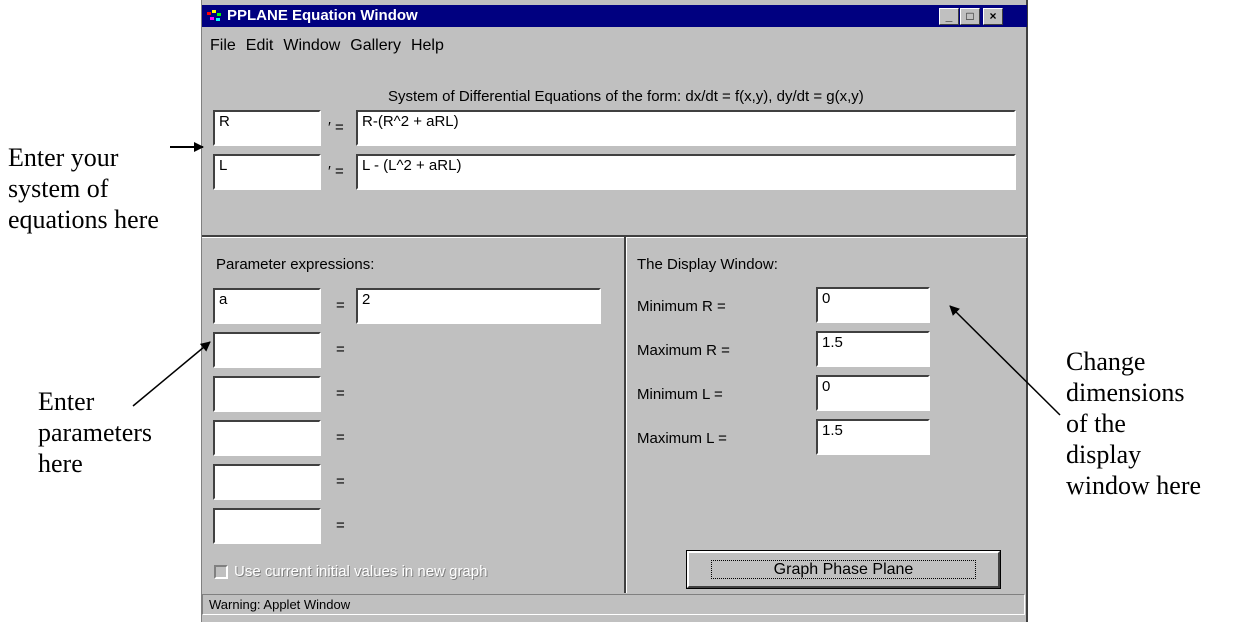 The image size is (1245, 622). I want to click on parameter-4-equals: =, so click(340, 437).